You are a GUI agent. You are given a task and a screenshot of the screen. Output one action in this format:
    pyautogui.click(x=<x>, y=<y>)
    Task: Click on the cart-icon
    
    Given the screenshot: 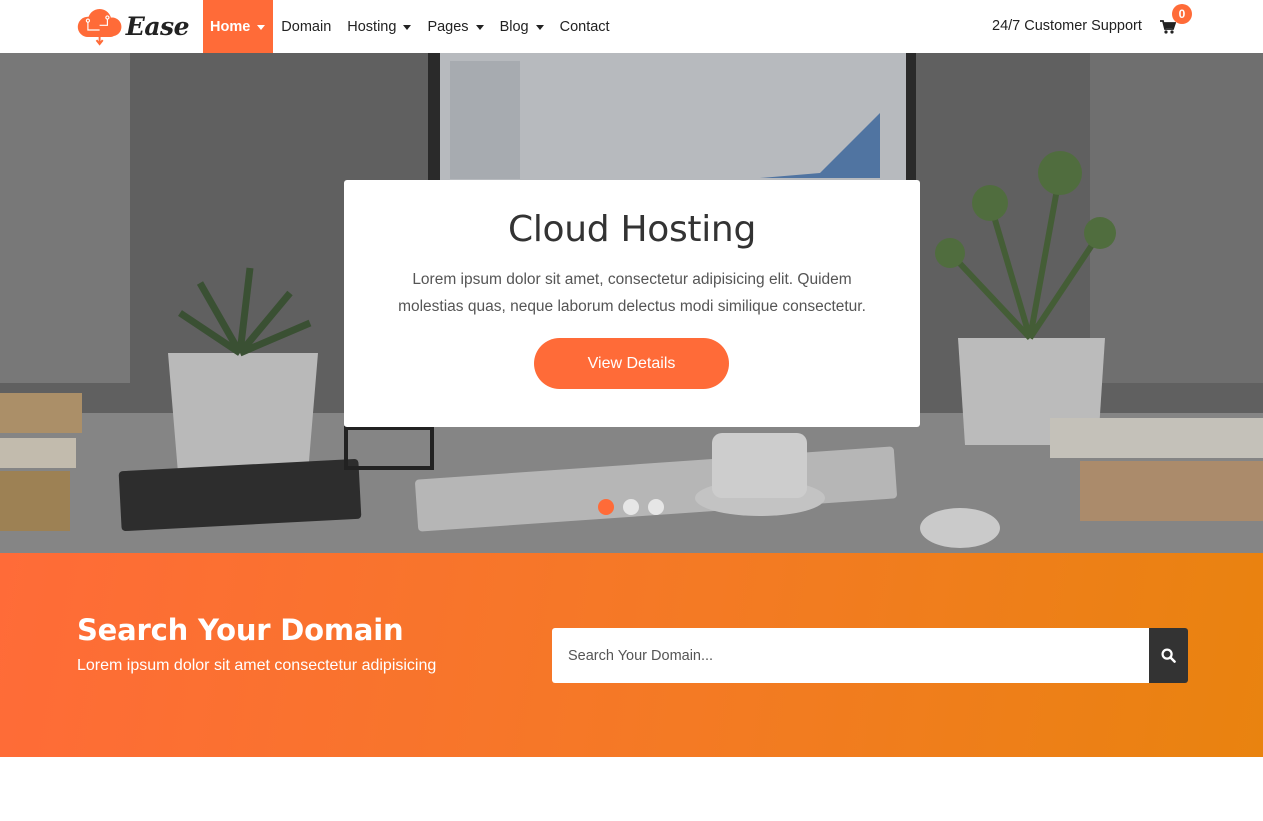 What is the action you would take?
    pyautogui.click(x=1168, y=27)
    